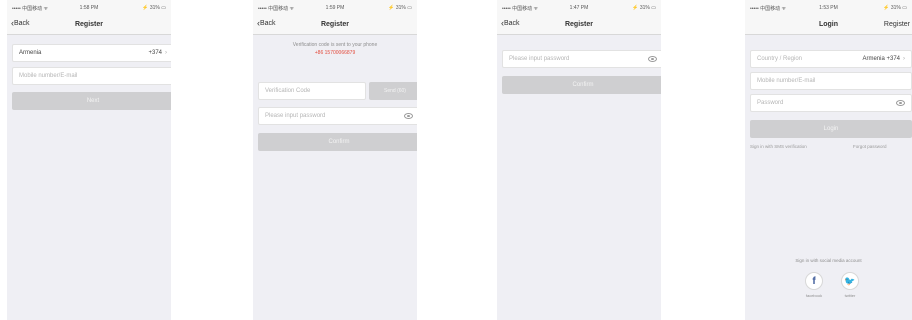  I want to click on status-time: 1:59 PM, so click(335, 8).